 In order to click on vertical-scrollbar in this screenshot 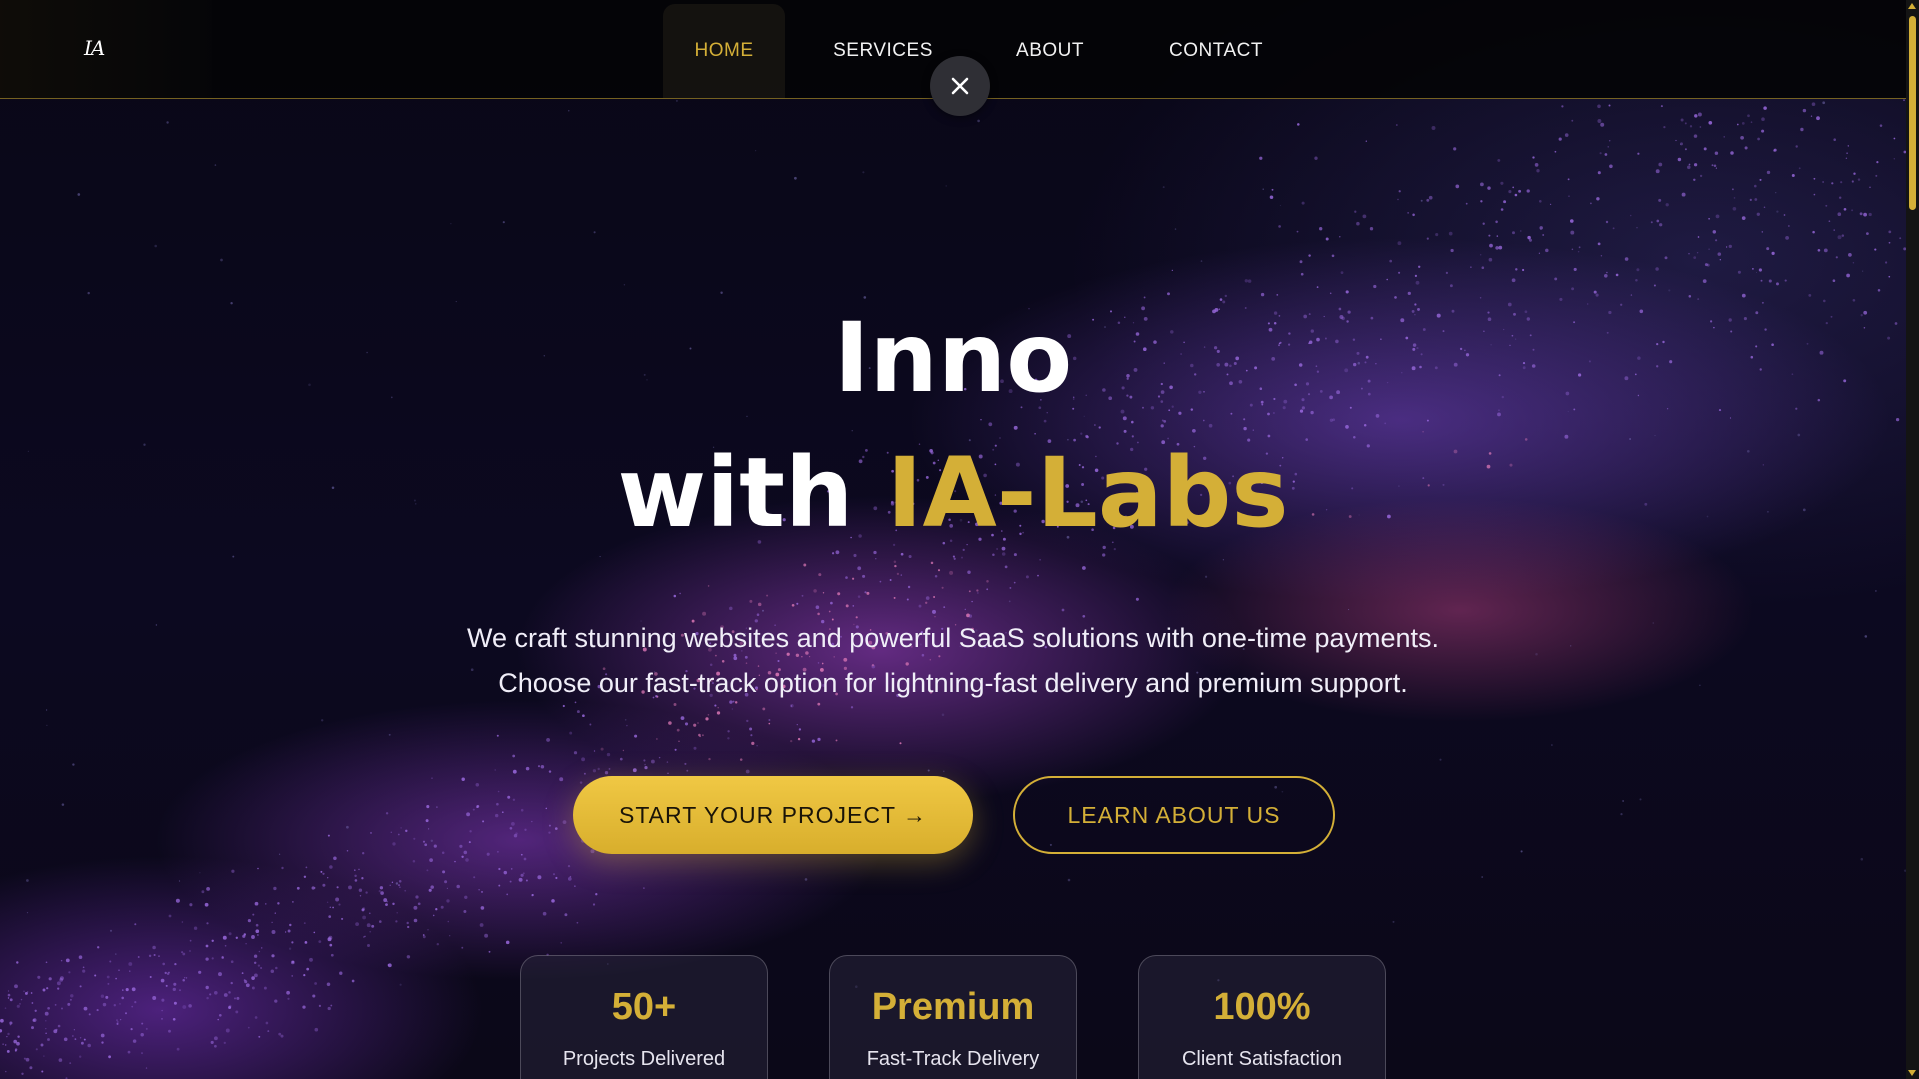, I will do `click(1912, 539)`.